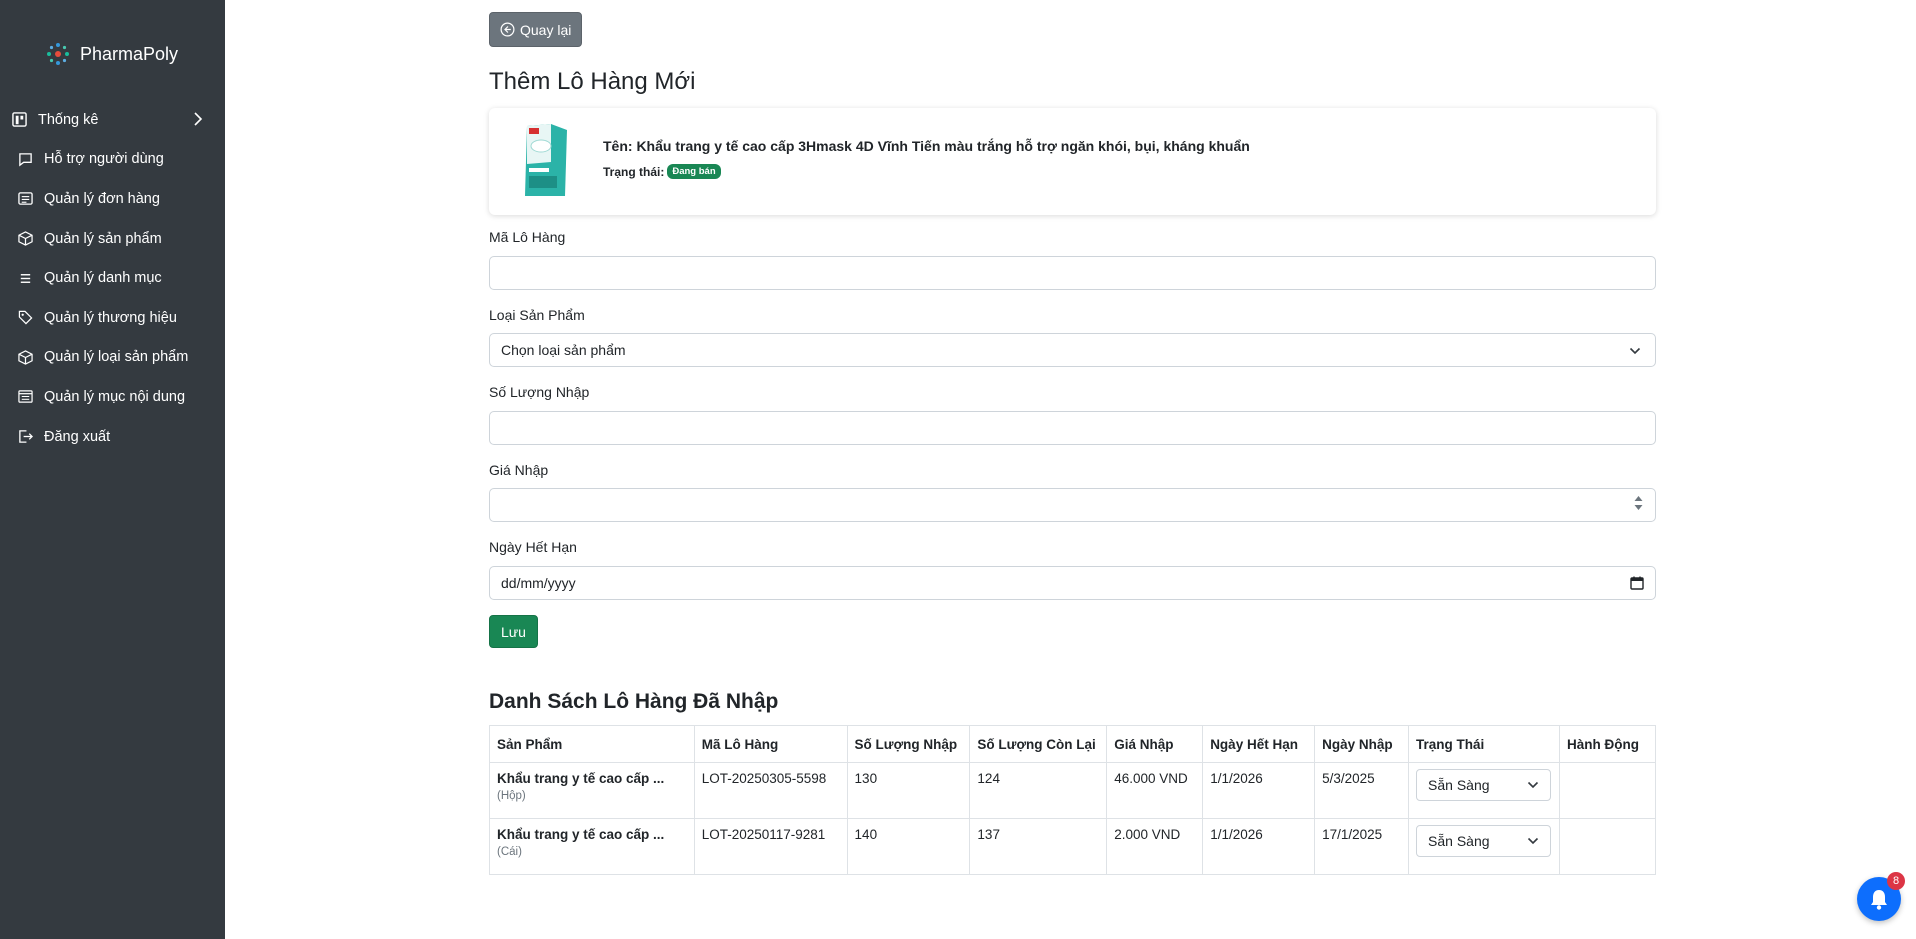  I want to click on back-button: Quay lại, so click(536, 29).